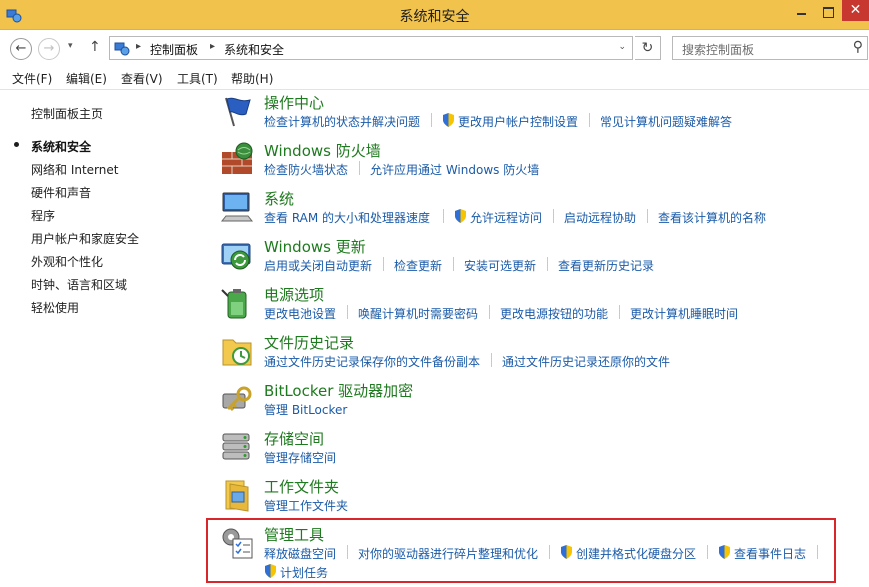 The height and width of the screenshot is (587, 869). I want to click on sidebar-item-system-security: 系统和安全, so click(61, 146).